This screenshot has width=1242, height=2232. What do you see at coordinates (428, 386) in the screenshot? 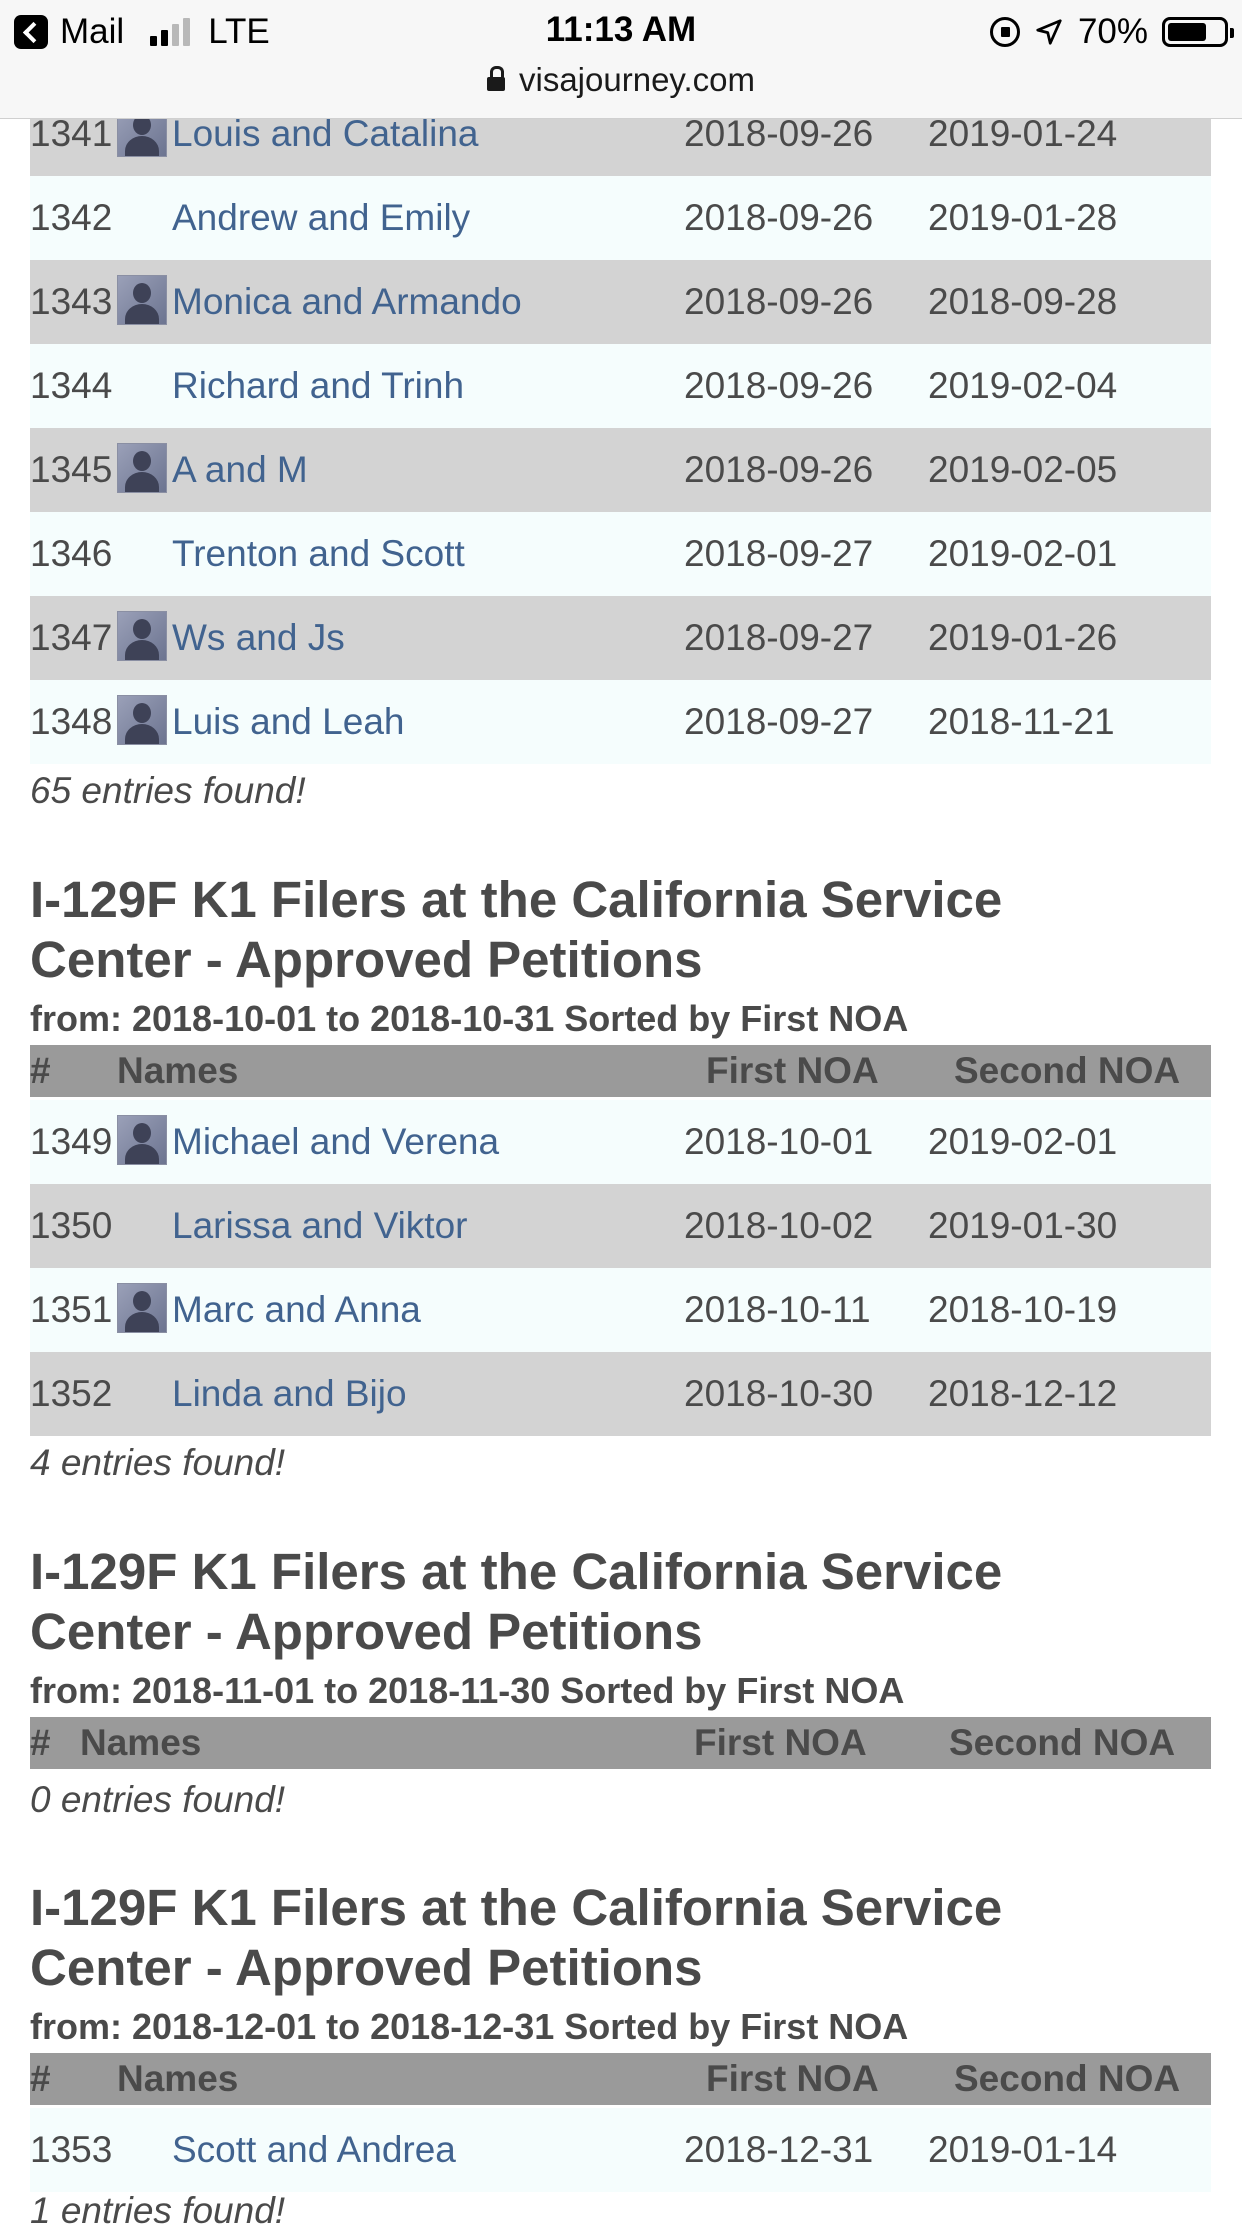
I see `couple-name-link: Richard and Trinh` at bounding box center [428, 386].